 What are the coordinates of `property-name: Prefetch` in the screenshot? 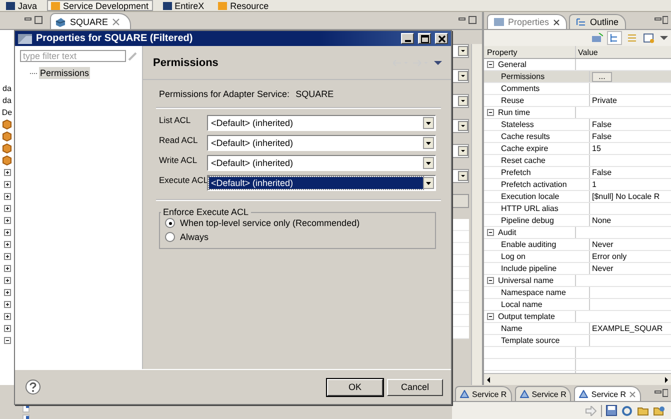 It's located at (537, 172).